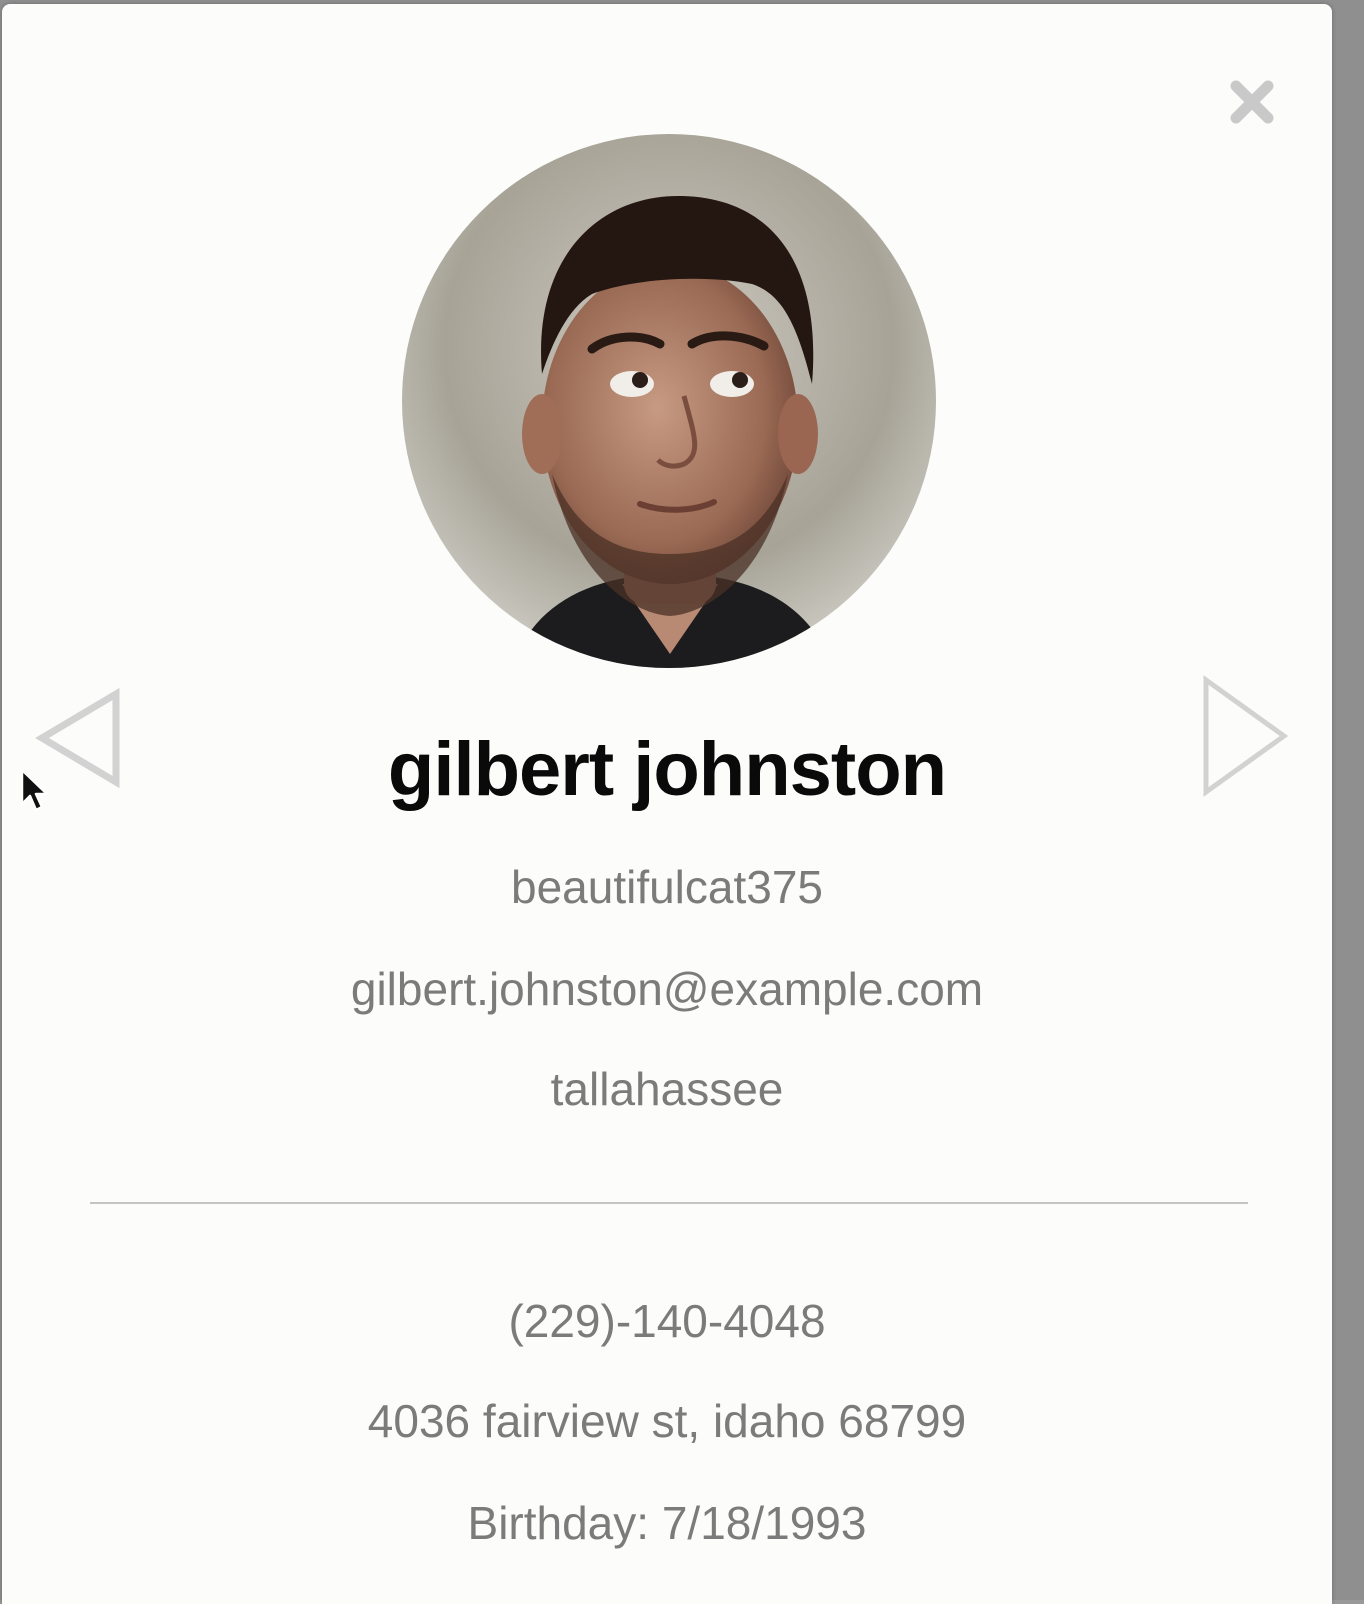 The image size is (1364, 1604). Describe the element at coordinates (667, 1523) in the screenshot. I see `birthday: Birthday: 7/18/1993` at that location.